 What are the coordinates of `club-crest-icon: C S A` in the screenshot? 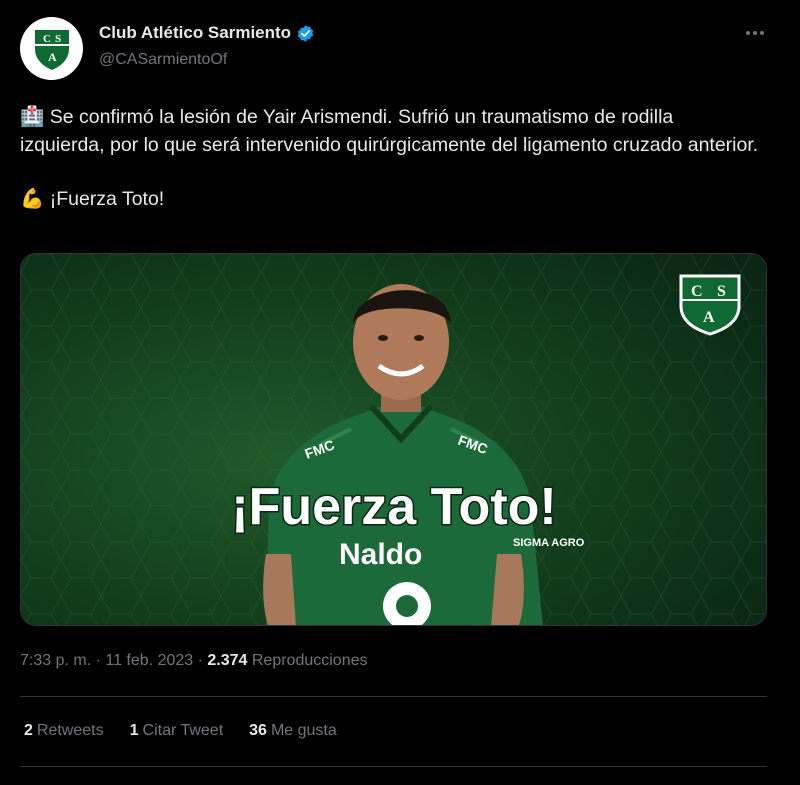 It's located at (710, 305).